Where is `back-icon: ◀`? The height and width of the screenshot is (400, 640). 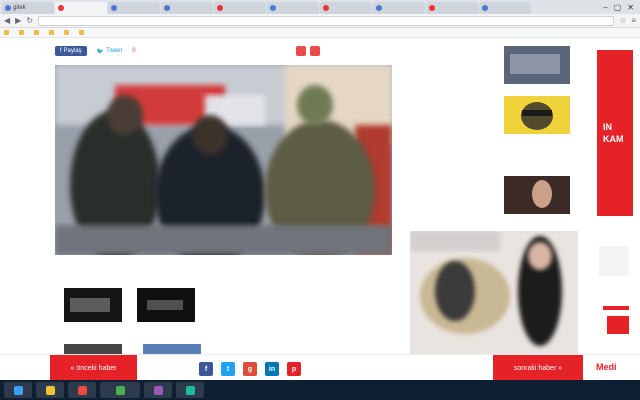 back-icon: ◀ is located at coordinates (7, 20).